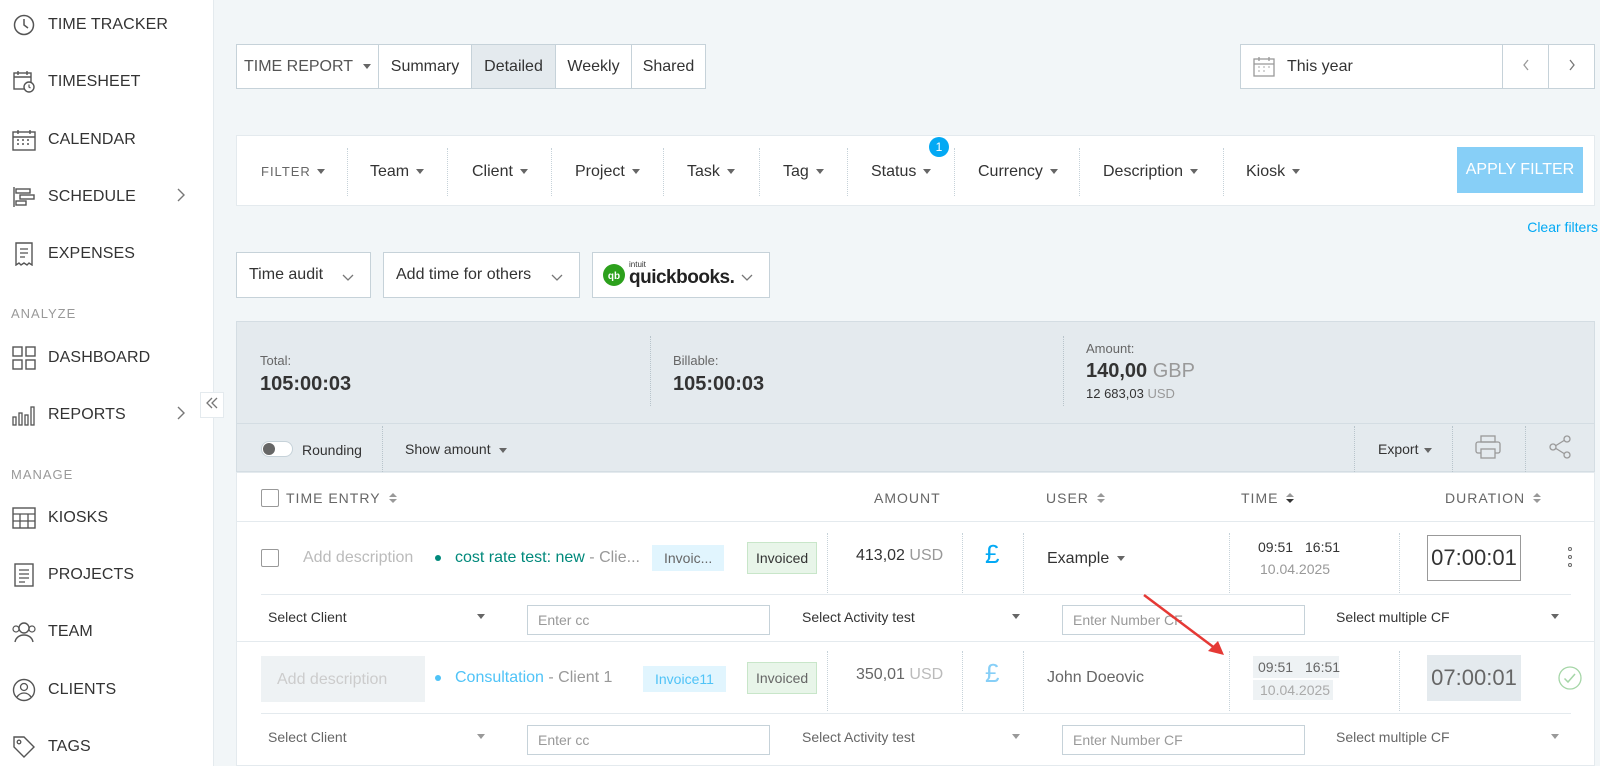 The height and width of the screenshot is (766, 1600). I want to click on sidebar-item-kiosks: KIOSKS, so click(107, 518).